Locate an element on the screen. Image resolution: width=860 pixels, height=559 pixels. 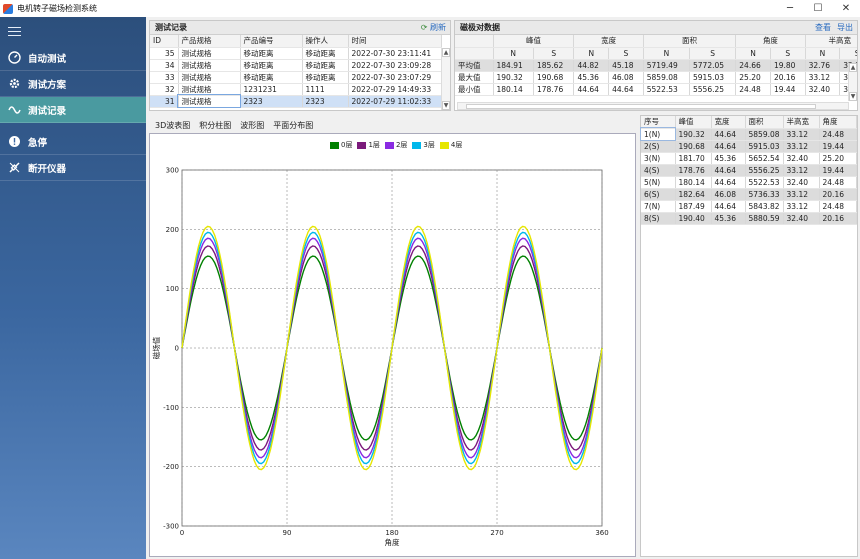
column-header: 操作人 is located at coordinates (325, 41).